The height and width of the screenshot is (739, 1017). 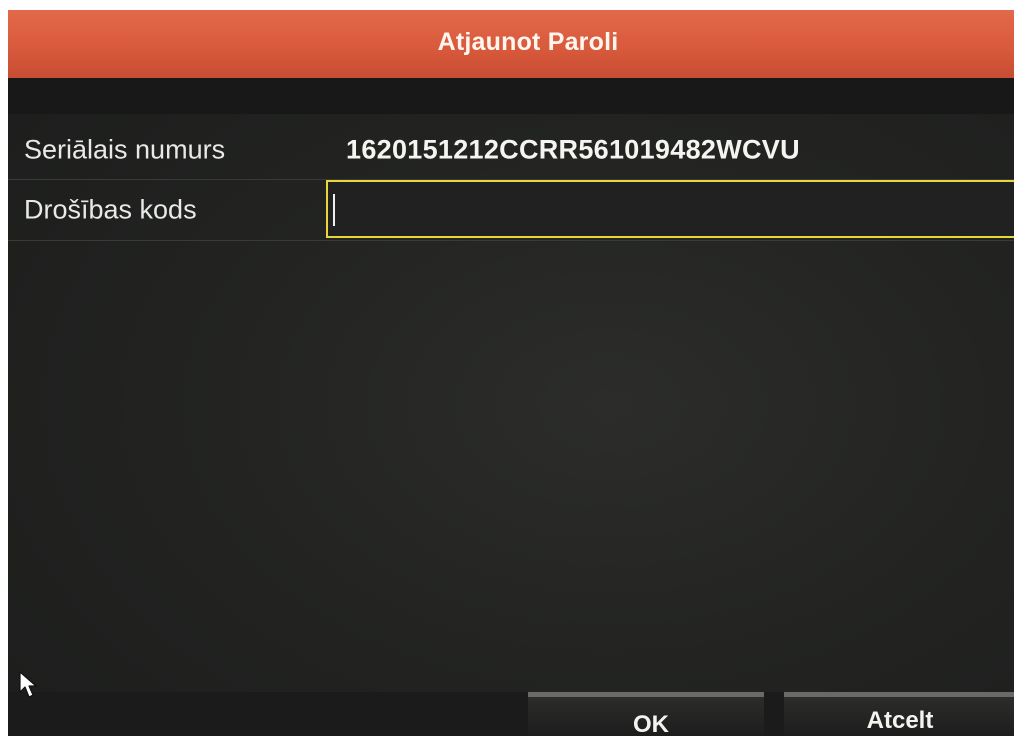 I want to click on security-code-row: Drošības kods, so click(x=512, y=210).